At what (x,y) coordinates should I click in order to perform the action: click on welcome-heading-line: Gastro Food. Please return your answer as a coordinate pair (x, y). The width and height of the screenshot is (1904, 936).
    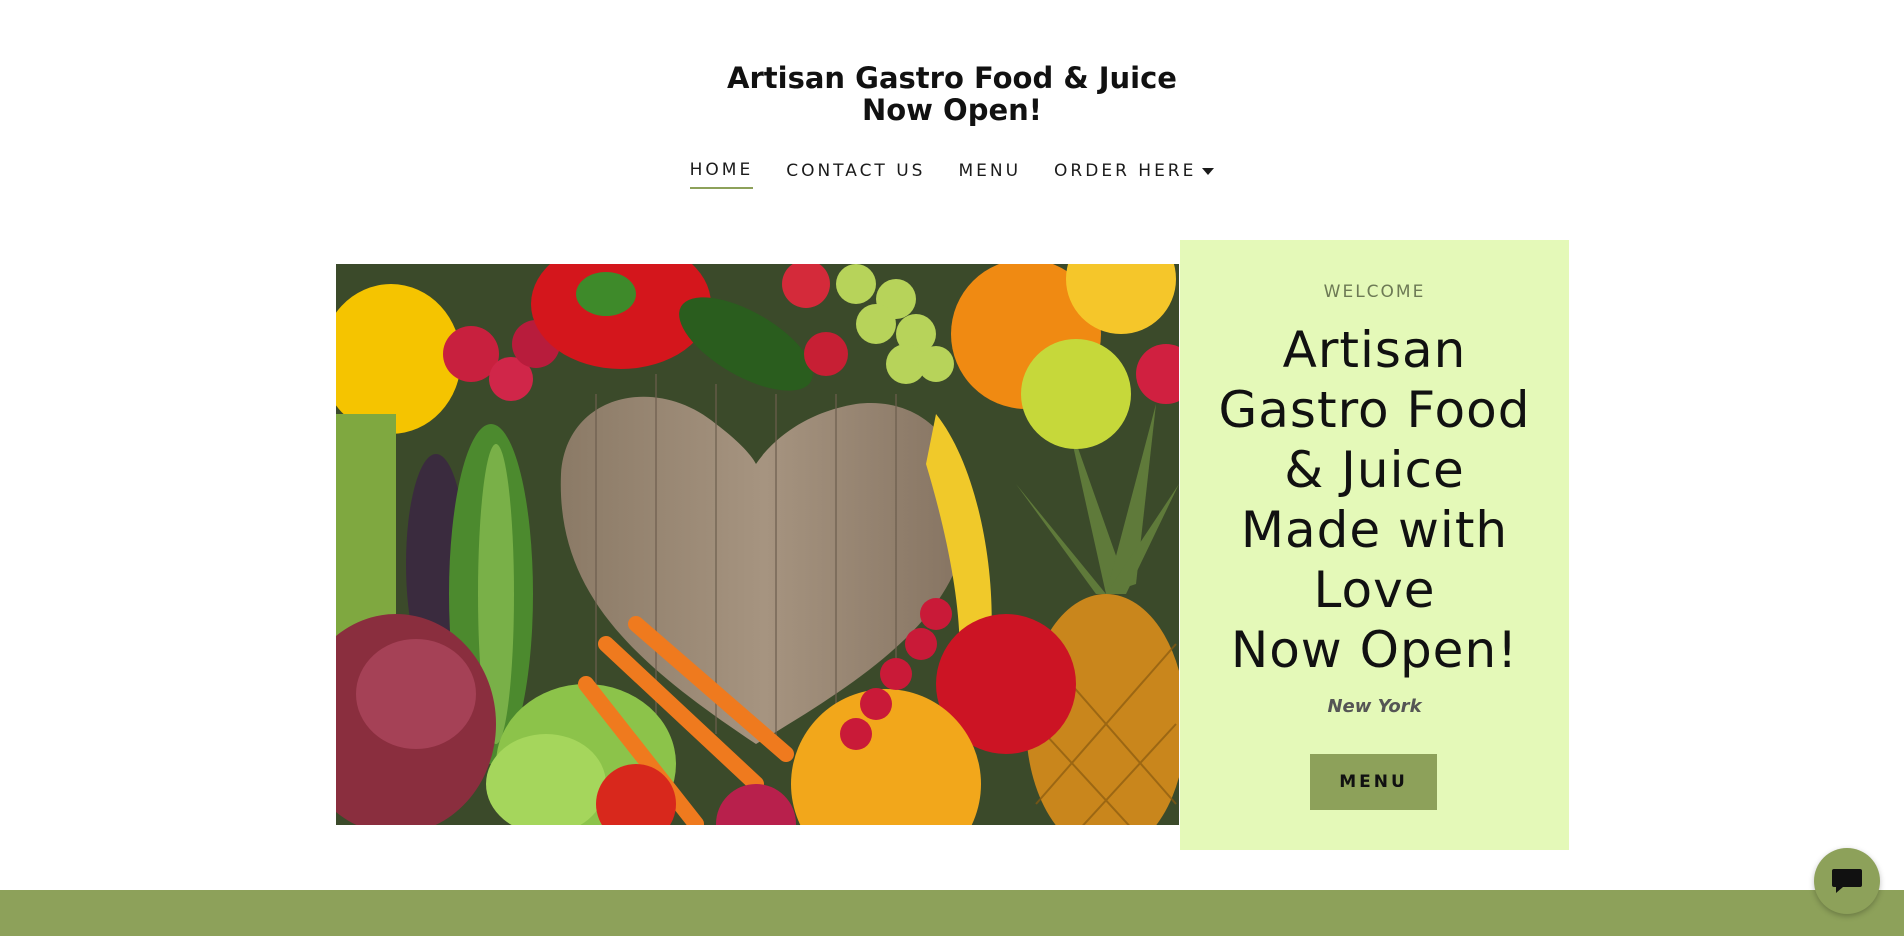
    Looking at the image, I should click on (1374, 410).